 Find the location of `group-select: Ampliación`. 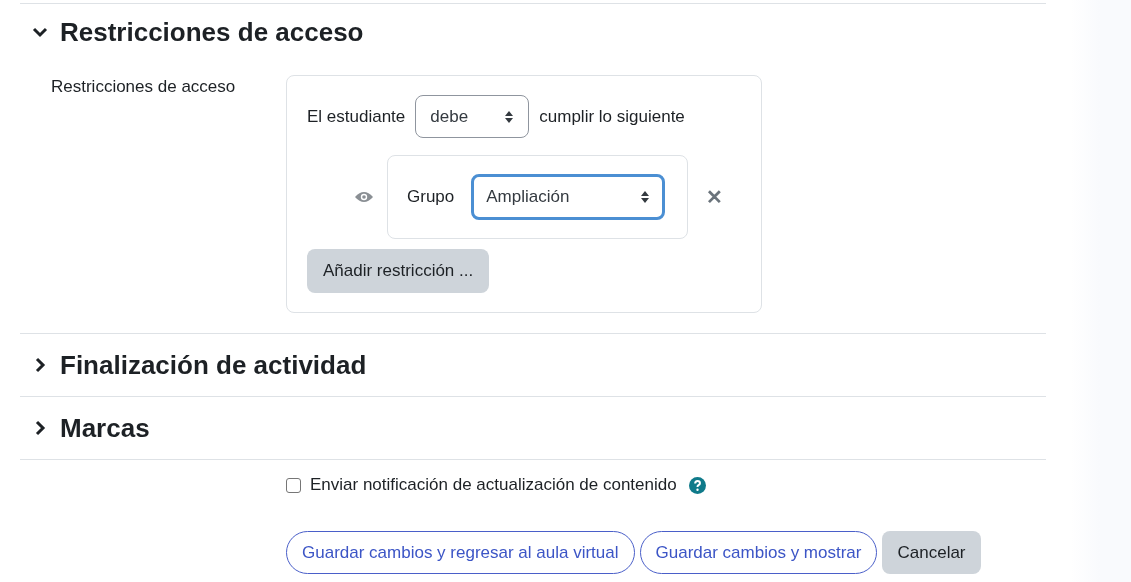

group-select: Ampliación is located at coordinates (568, 197).